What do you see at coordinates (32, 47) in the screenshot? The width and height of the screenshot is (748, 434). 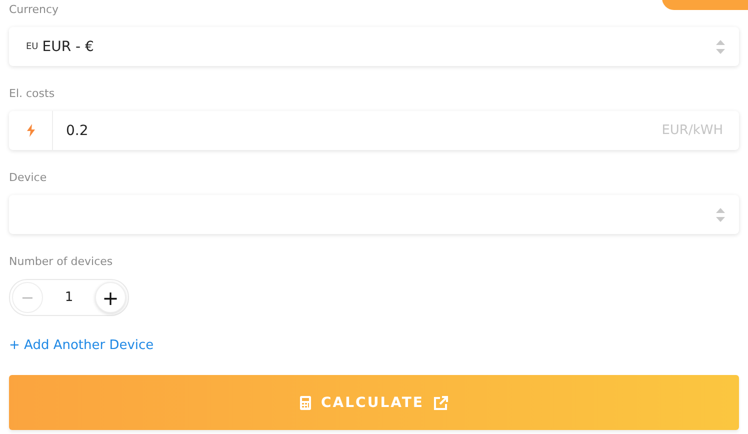 I see `flag-code: EU` at bounding box center [32, 47].